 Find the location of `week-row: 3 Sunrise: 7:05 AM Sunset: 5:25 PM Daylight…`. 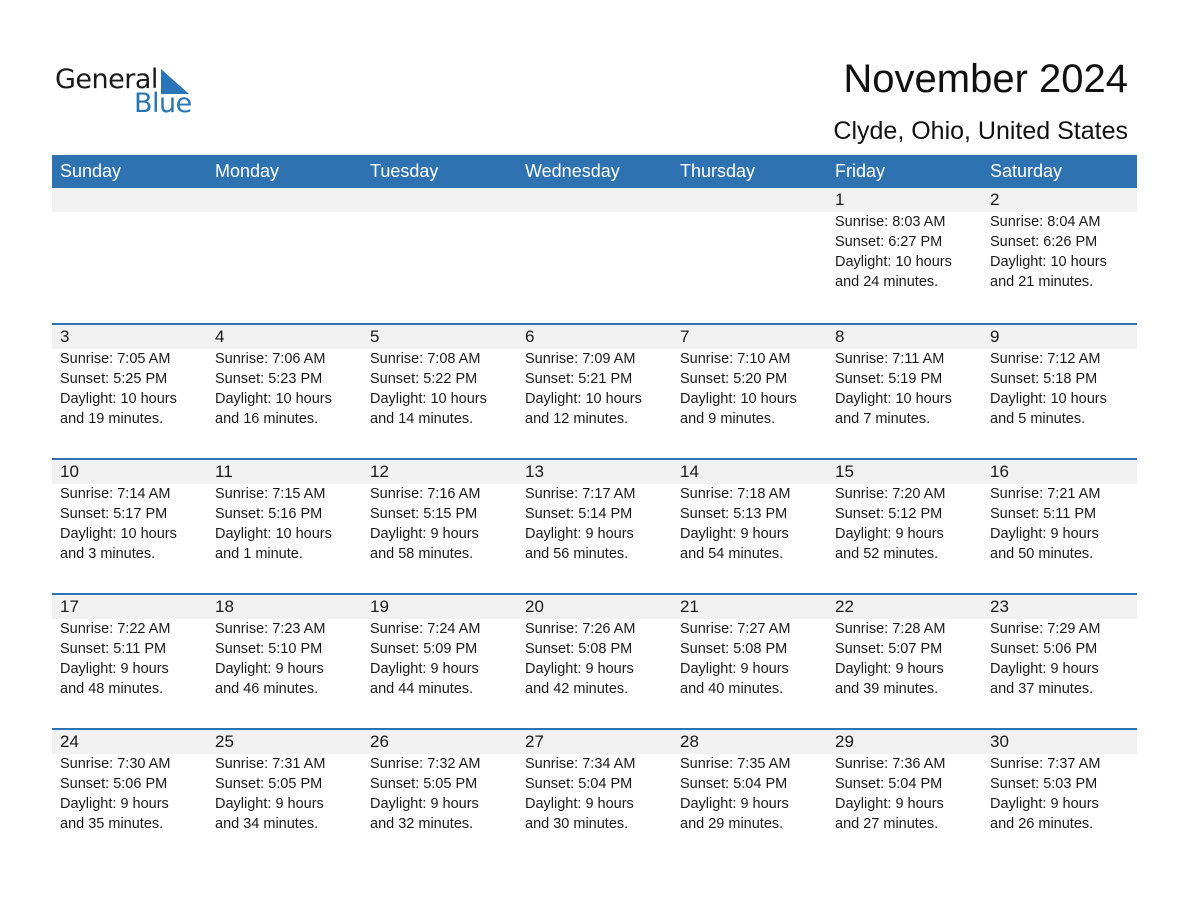

week-row: 3 Sunrise: 7:05 AM Sunset: 5:25 PM Daylight… is located at coordinates (594, 390).